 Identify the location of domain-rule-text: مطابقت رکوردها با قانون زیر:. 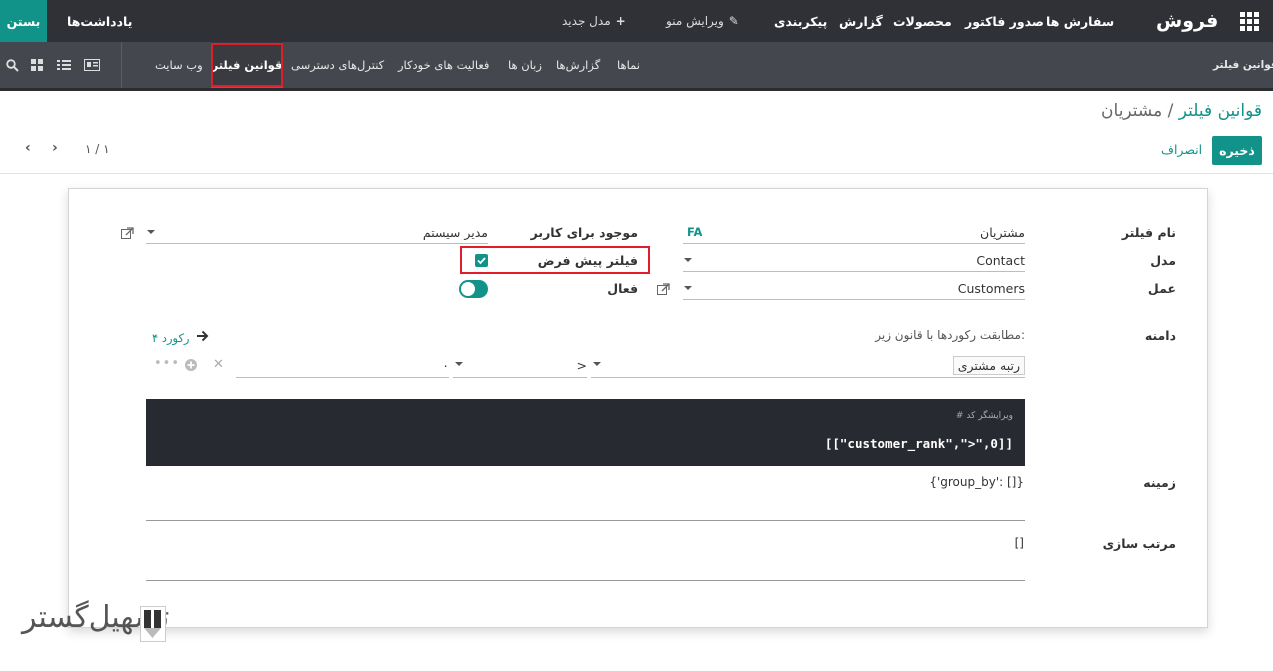
(950, 335).